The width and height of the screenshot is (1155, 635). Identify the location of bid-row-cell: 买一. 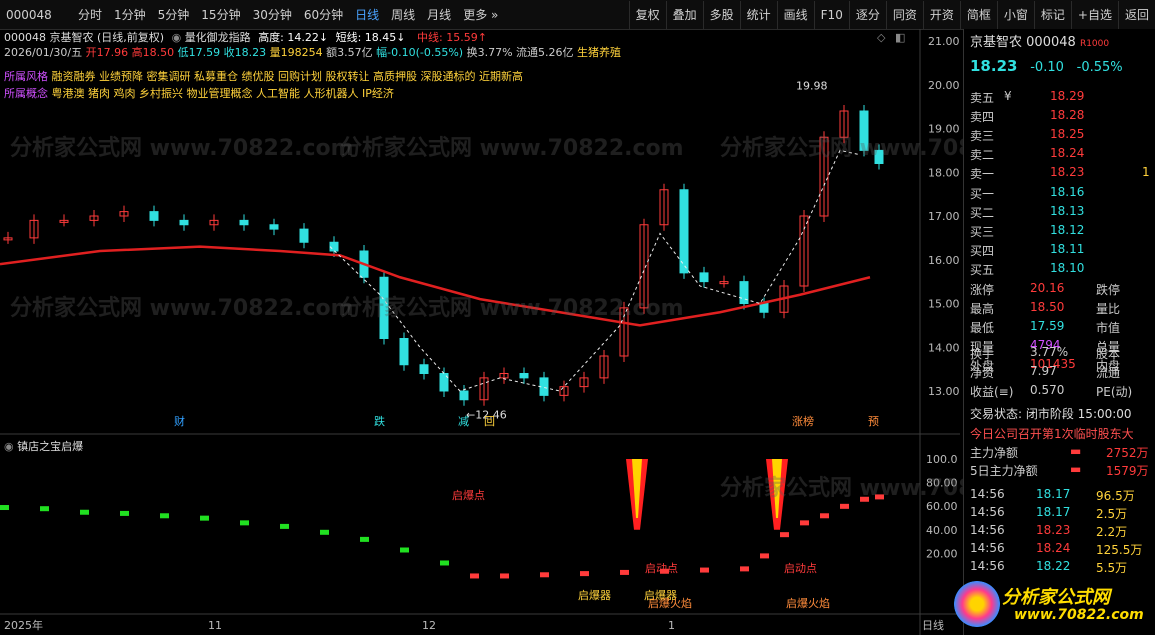
(982, 194).